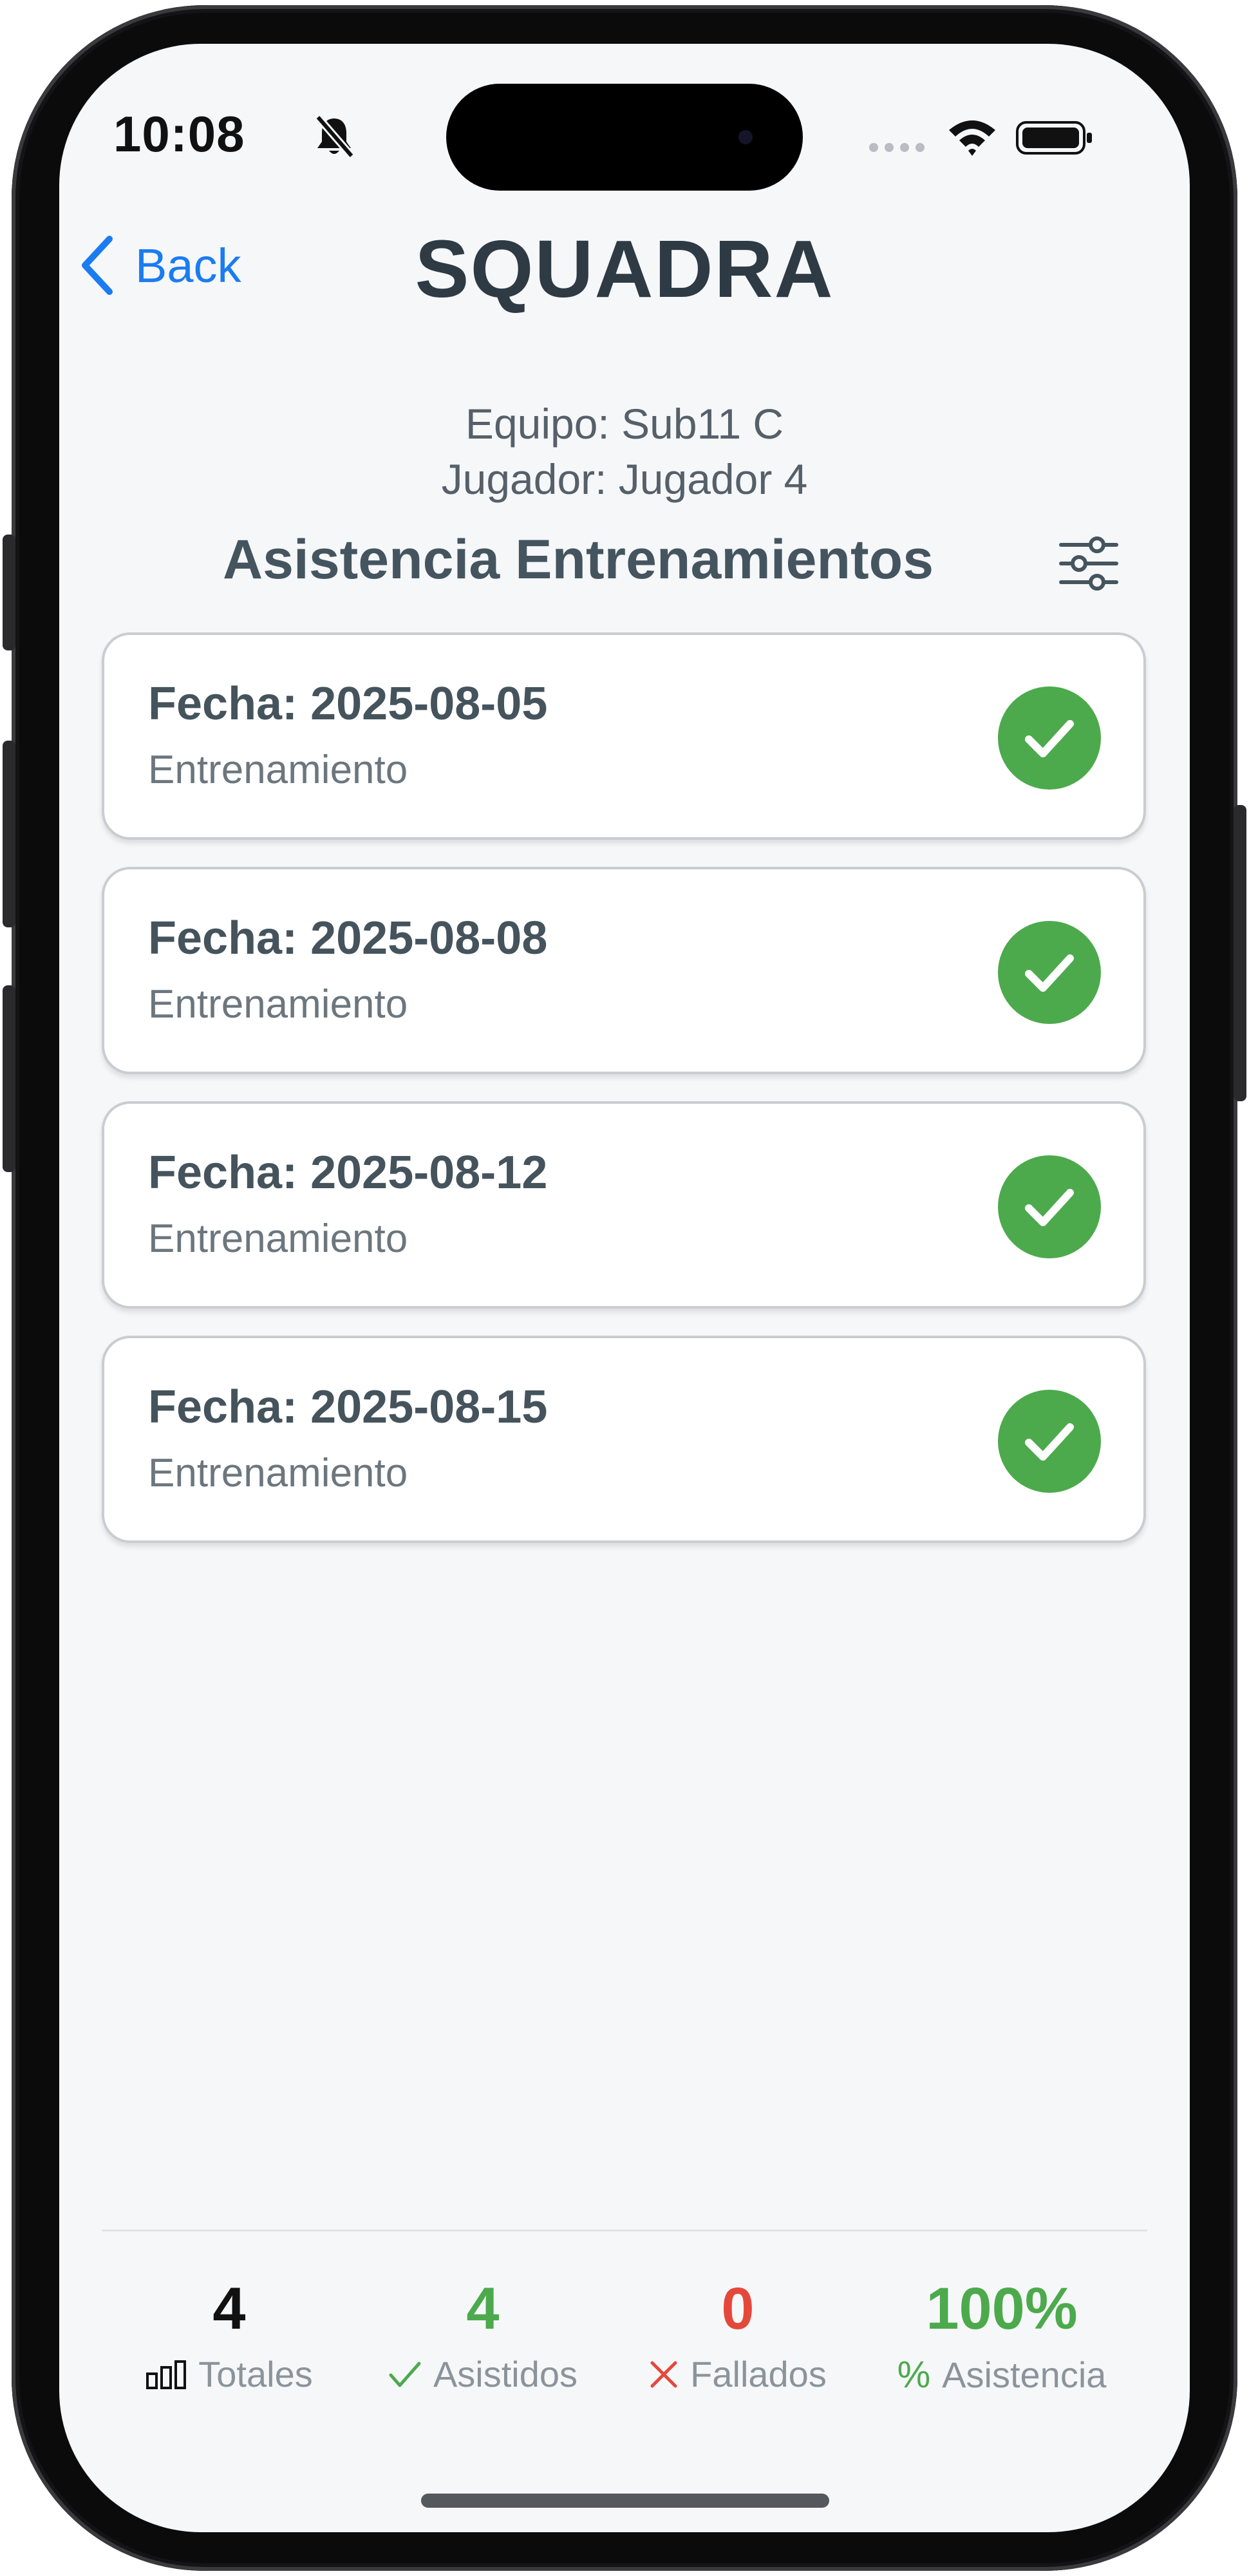 The width and height of the screenshot is (1249, 2576). Describe the element at coordinates (9, 1078) in the screenshot. I see `volume-down-button` at that location.